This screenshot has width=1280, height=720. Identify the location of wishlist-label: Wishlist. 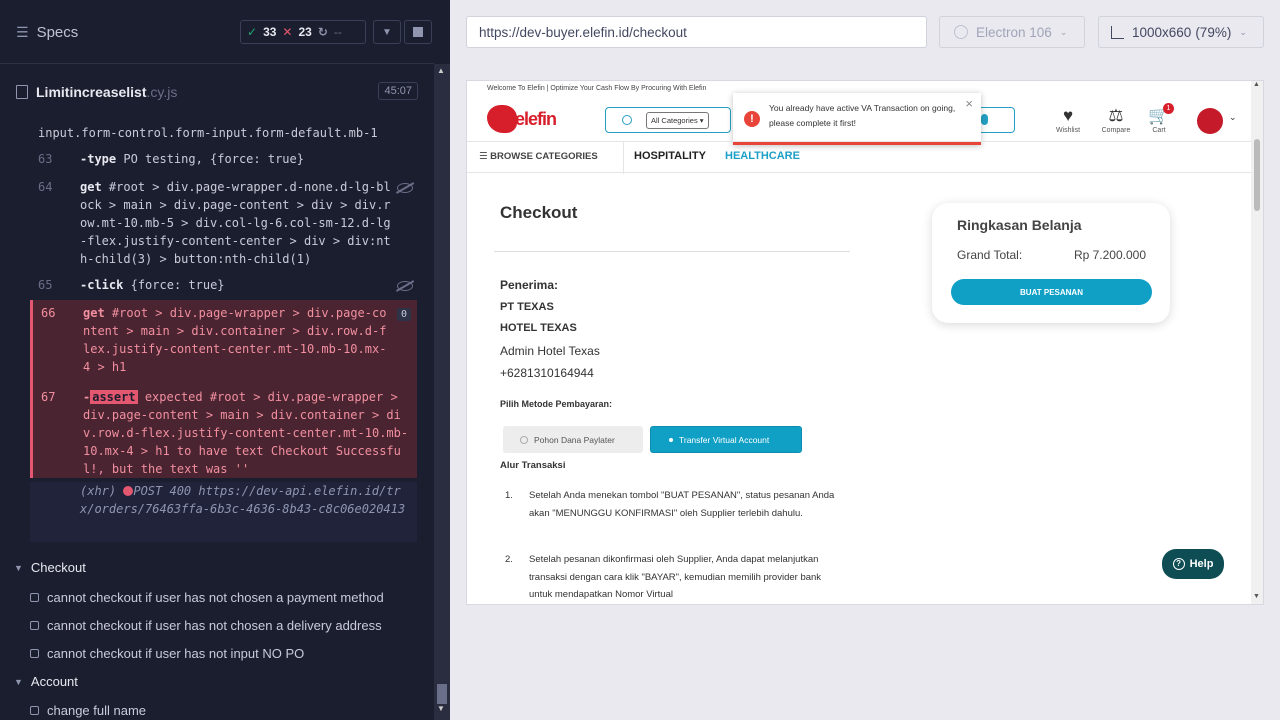
(1068, 130).